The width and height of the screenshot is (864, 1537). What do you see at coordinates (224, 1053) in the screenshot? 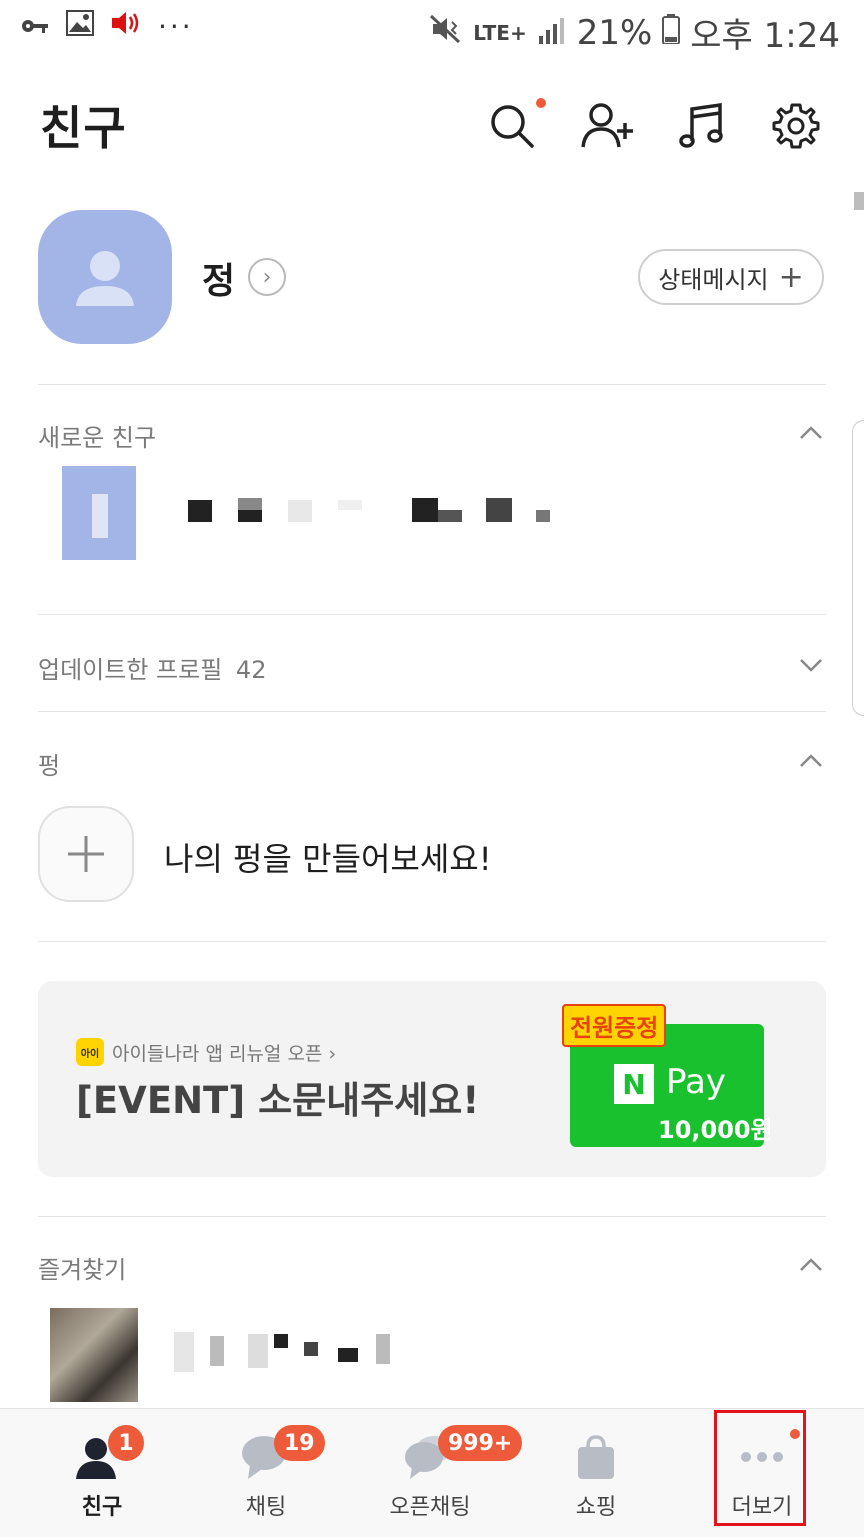
I see `banner-subtitle-text: 아이들나라 앱 리뉴얼 오픈 ›` at bounding box center [224, 1053].